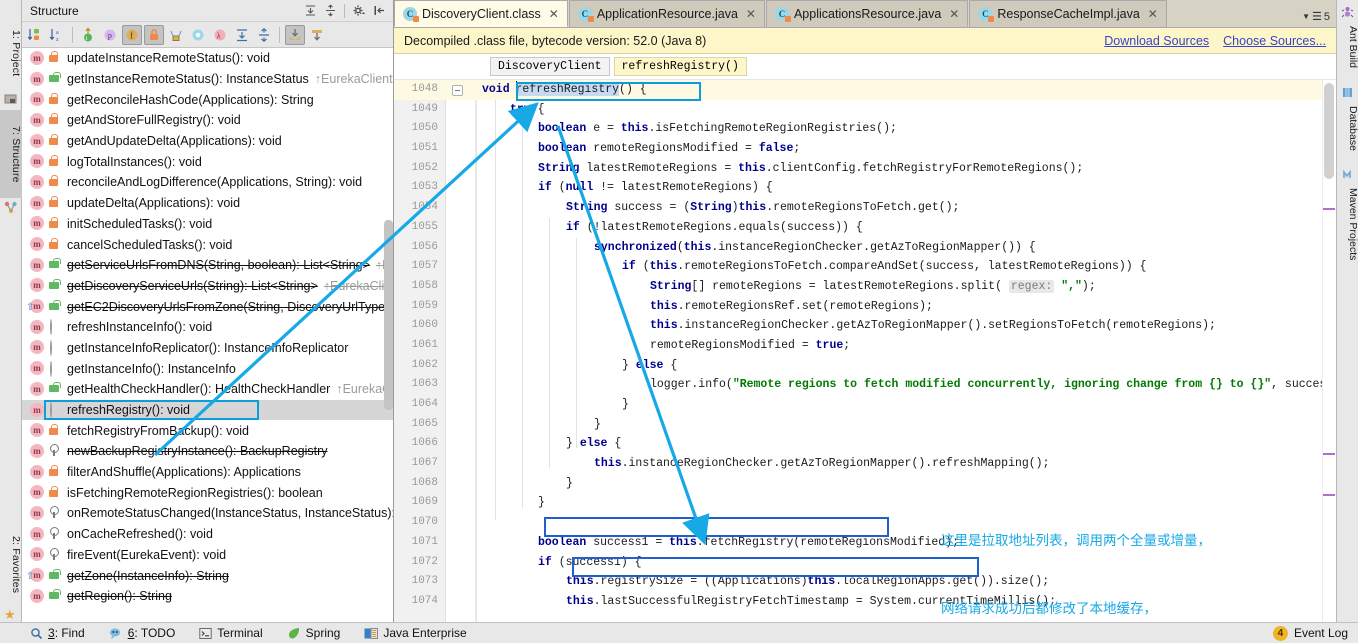 The height and width of the screenshot is (643, 1358). What do you see at coordinates (424, 581) in the screenshot?
I see `line-number: 1073` at bounding box center [424, 581].